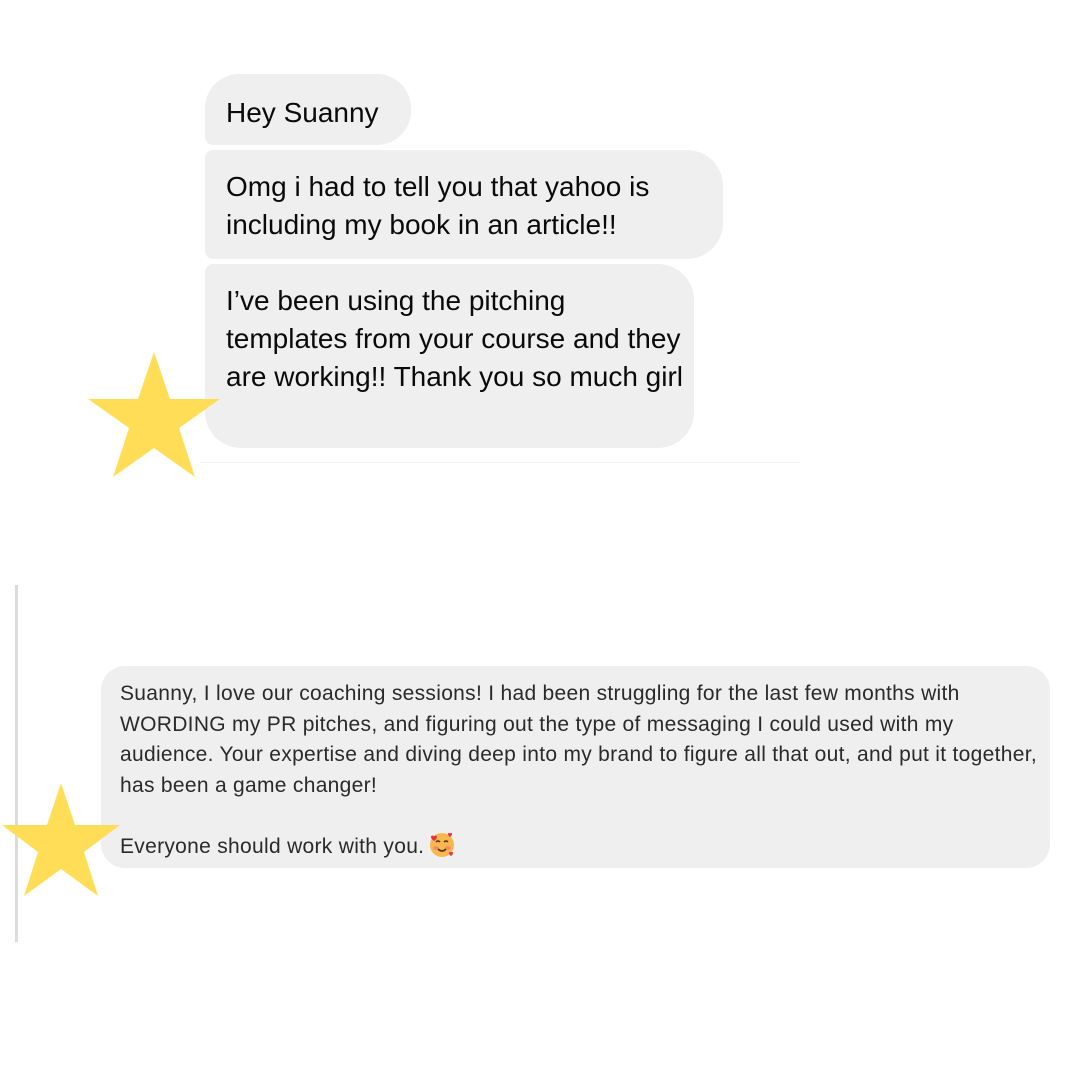  Describe the element at coordinates (580, 847) in the screenshot. I see `testimonial-closing-line: Everyone should work with you.` at that location.